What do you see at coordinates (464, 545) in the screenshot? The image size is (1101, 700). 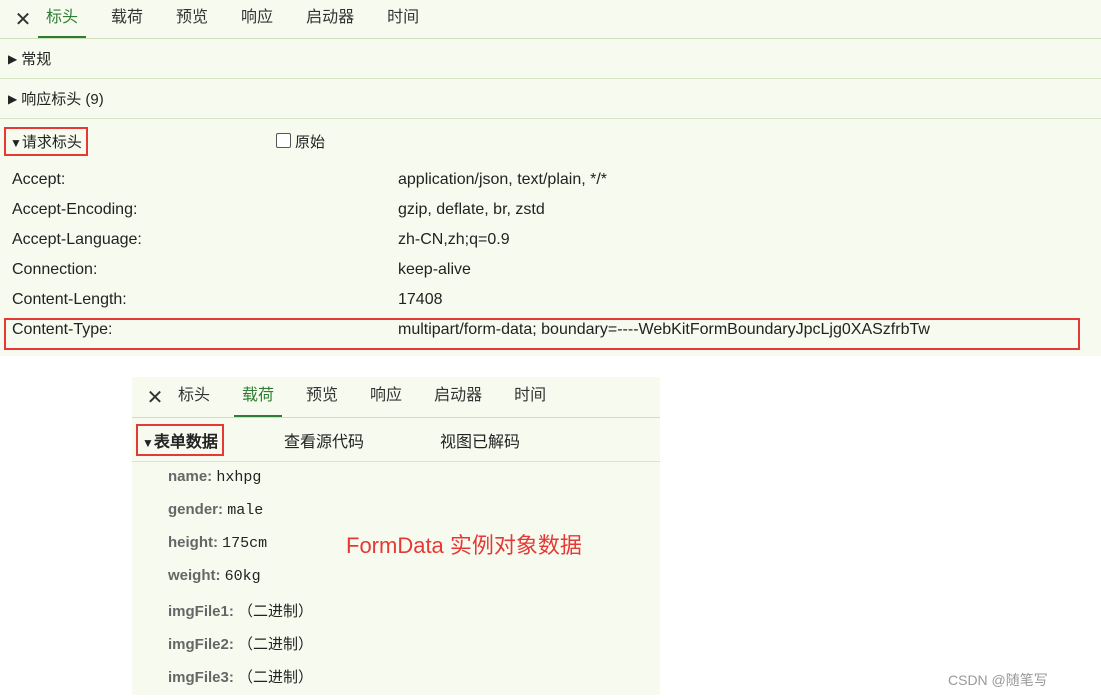 I see `formdata-annotation: FormData 实例对象数据` at bounding box center [464, 545].